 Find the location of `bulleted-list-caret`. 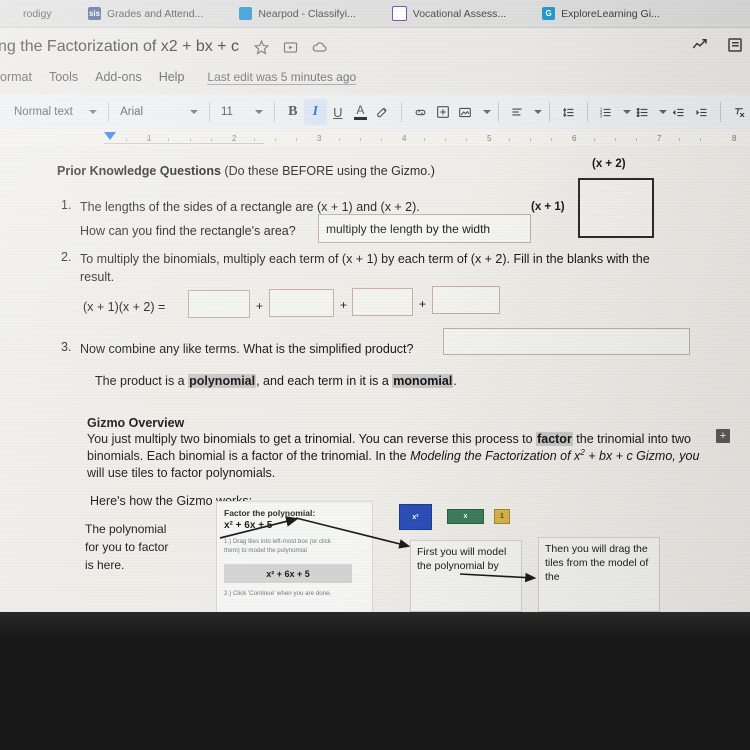

bulleted-list-caret is located at coordinates (660, 112).